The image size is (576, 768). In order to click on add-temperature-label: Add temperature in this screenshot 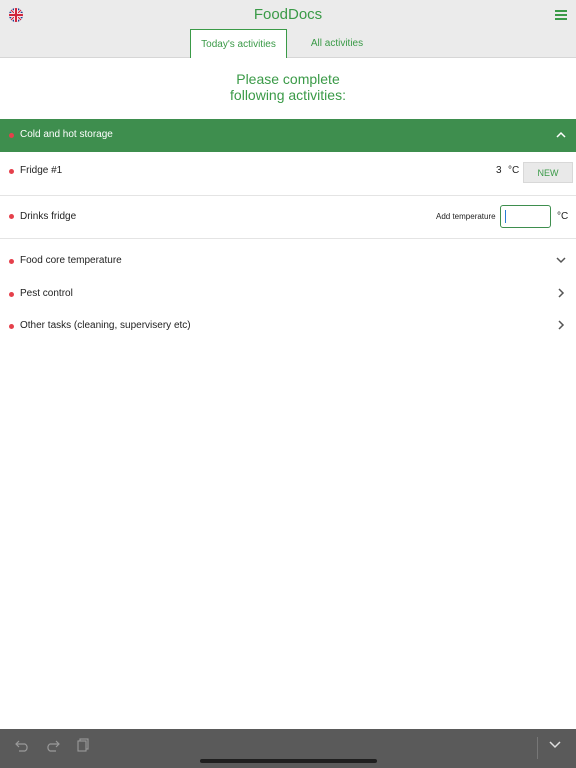, I will do `click(466, 216)`.